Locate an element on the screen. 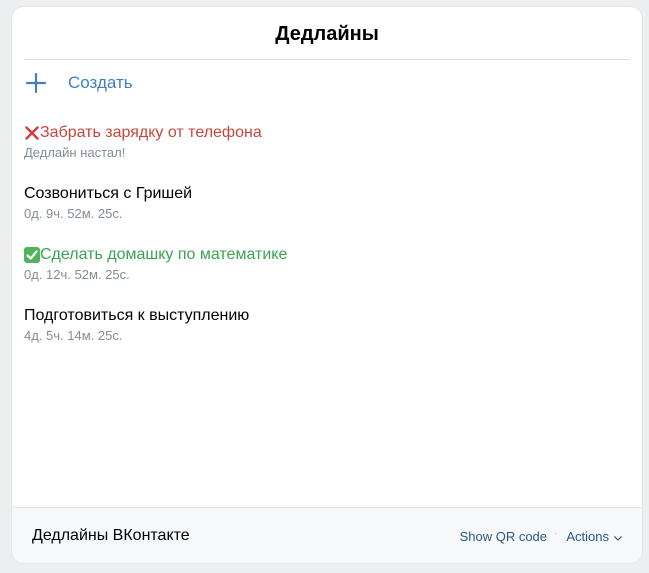 This screenshot has width=649, height=573. footer-app-name: Дедлайны ВКонтакте is located at coordinates (111, 535).